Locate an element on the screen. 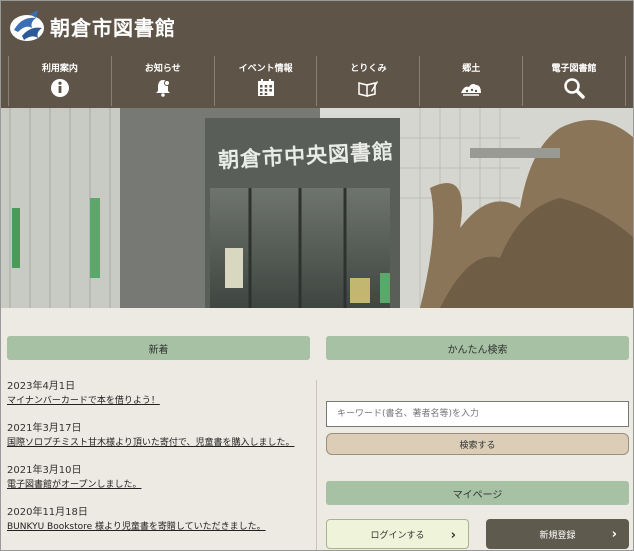 The width and height of the screenshot is (634, 551). nav-label: 利用案内 is located at coordinates (59, 69).